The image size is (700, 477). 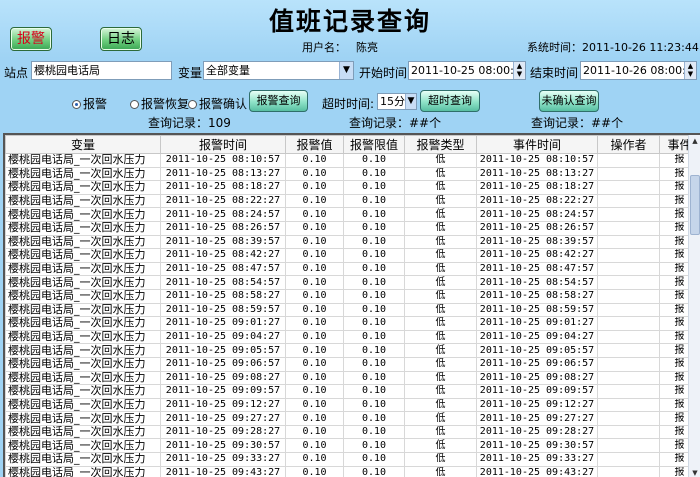 What do you see at coordinates (694, 472) in the screenshot?
I see `scroll-down-icon: ▼` at bounding box center [694, 472].